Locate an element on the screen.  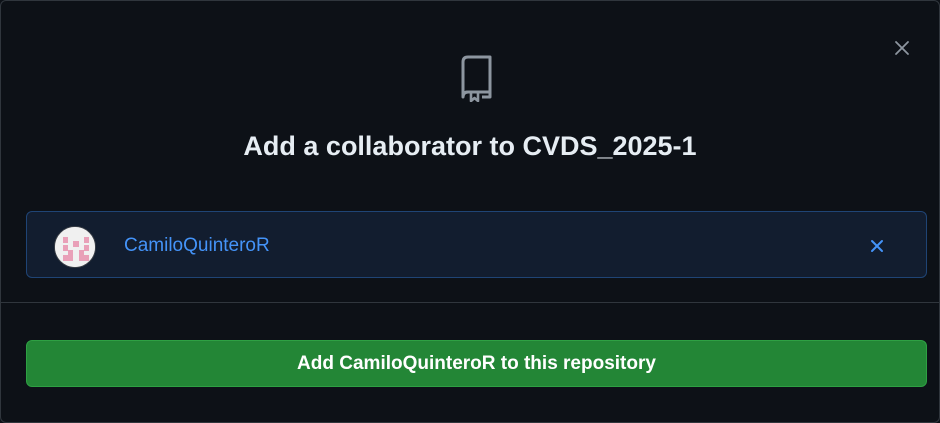
repo-icon is located at coordinates (476, 78).